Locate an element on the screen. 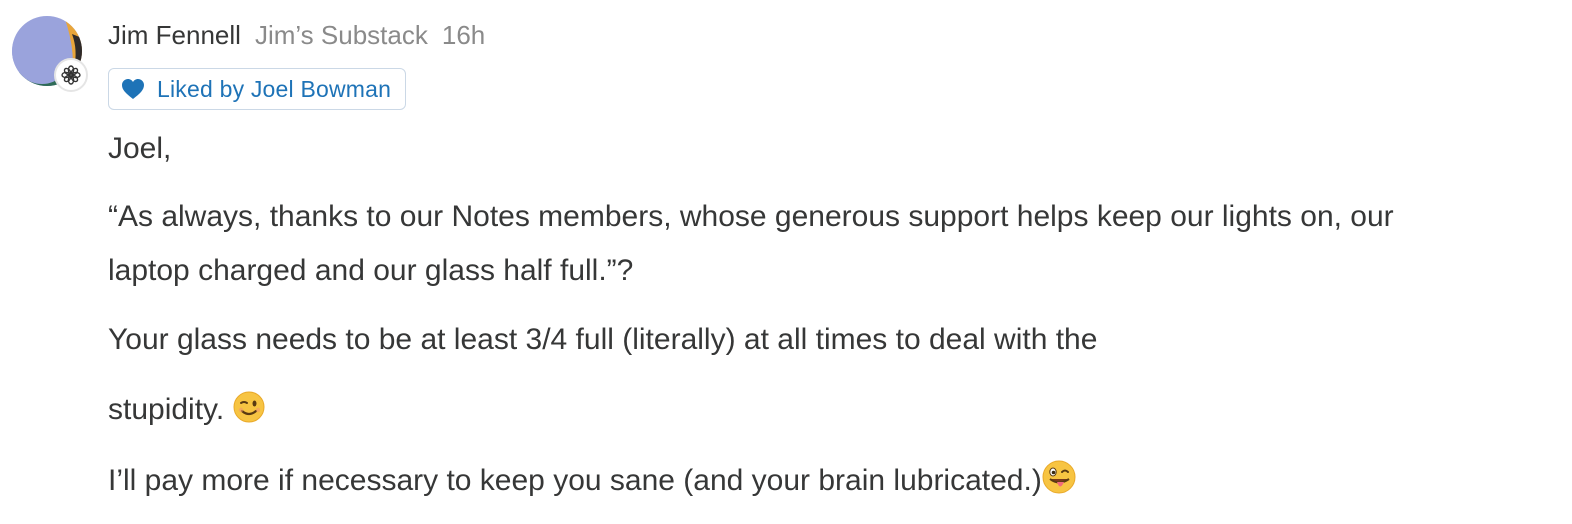 This screenshot has width=1572, height=524. publication-badge is located at coordinates (71, 75).